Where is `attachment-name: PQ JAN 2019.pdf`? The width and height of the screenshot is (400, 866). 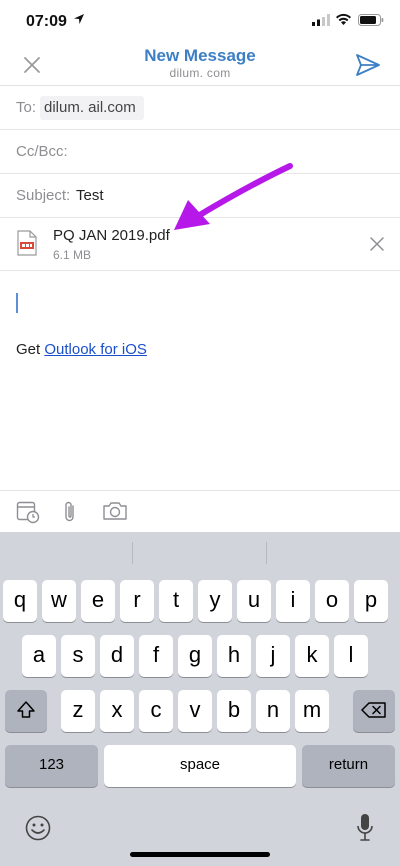
attachment-name: PQ JAN 2019.pdf is located at coordinates (111, 235).